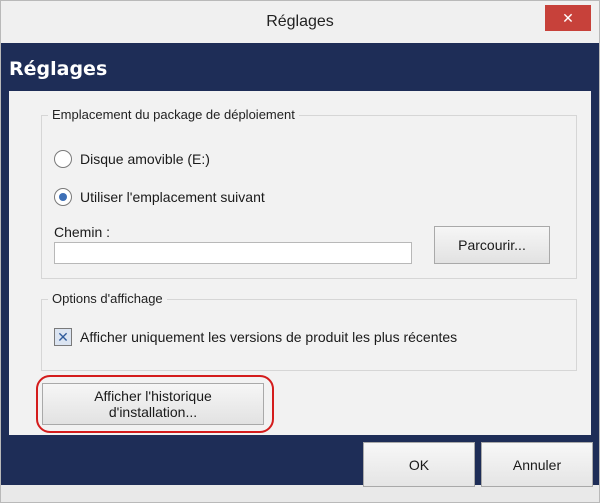  I want to click on dialog-header: Réglages, so click(300, 71).